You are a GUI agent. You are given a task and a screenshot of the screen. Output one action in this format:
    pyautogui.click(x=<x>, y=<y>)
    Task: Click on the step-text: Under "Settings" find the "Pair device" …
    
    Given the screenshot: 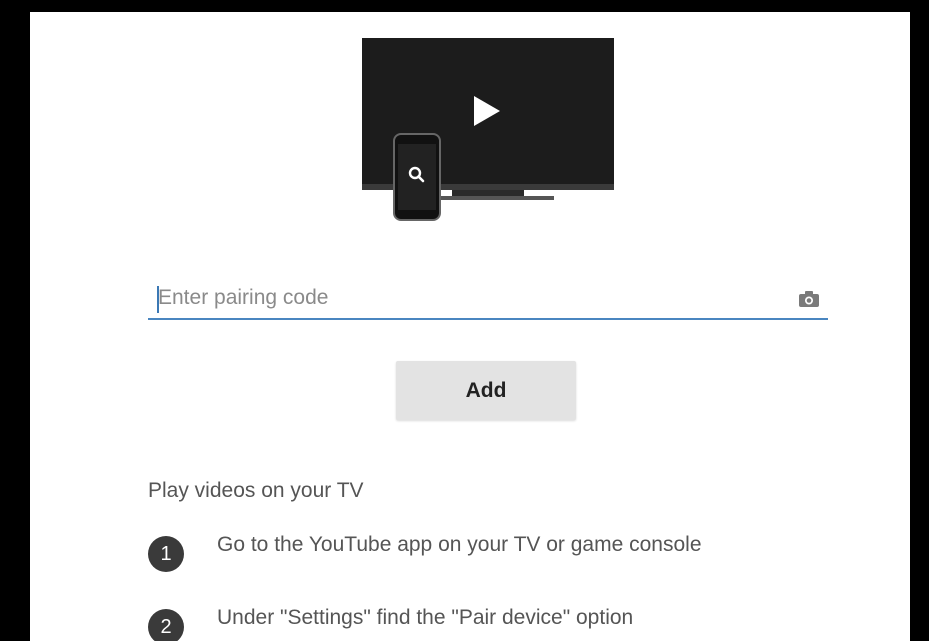 What is the action you would take?
    pyautogui.click(x=425, y=617)
    